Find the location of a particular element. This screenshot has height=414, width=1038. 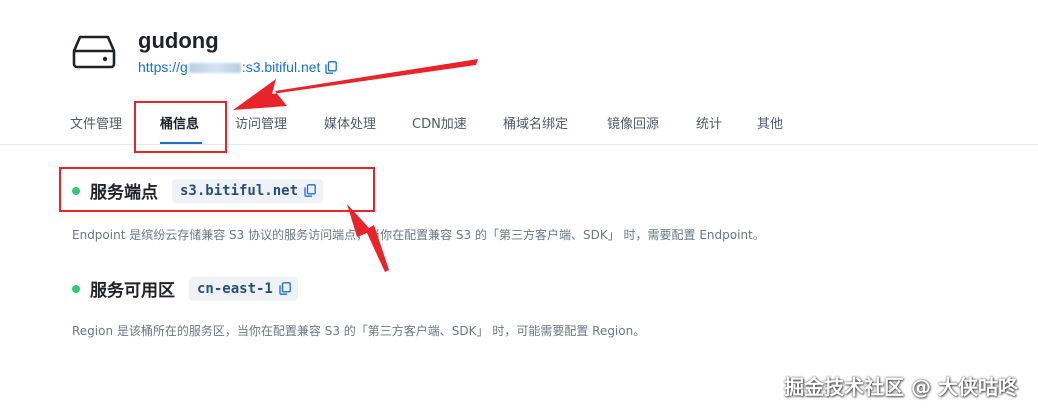

region-value: cn-east-1 is located at coordinates (235, 288).